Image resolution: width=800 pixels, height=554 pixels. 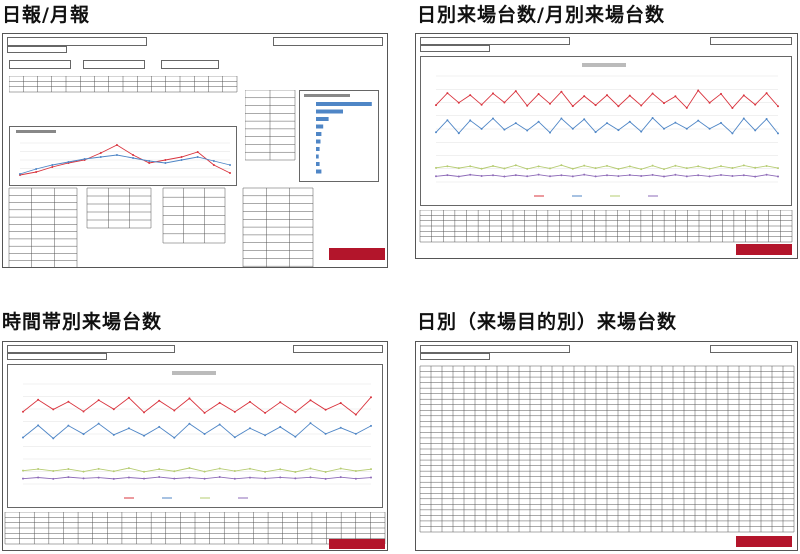 I want to click on chart2-header-left, so click(x=495, y=41).